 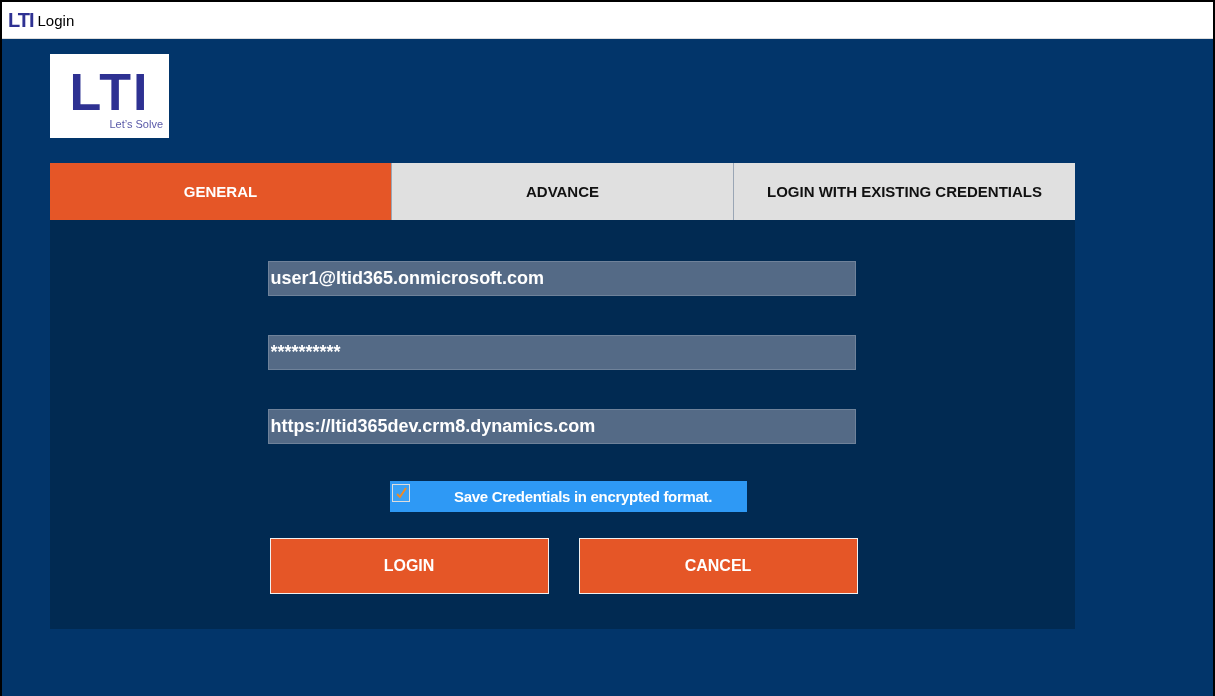 What do you see at coordinates (409, 566) in the screenshot?
I see `login-button: LOGIN` at bounding box center [409, 566].